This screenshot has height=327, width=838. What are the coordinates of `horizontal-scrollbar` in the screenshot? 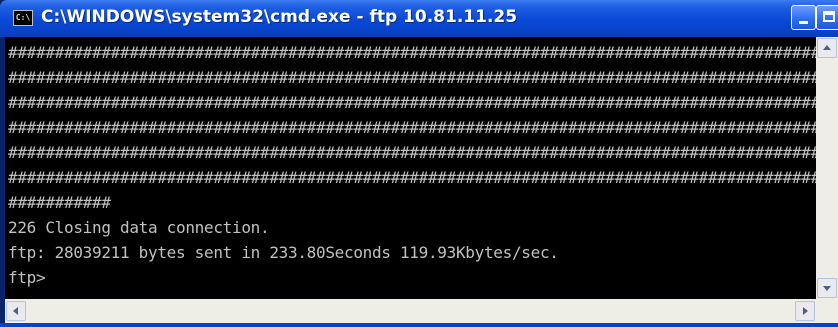 It's located at (421, 311).